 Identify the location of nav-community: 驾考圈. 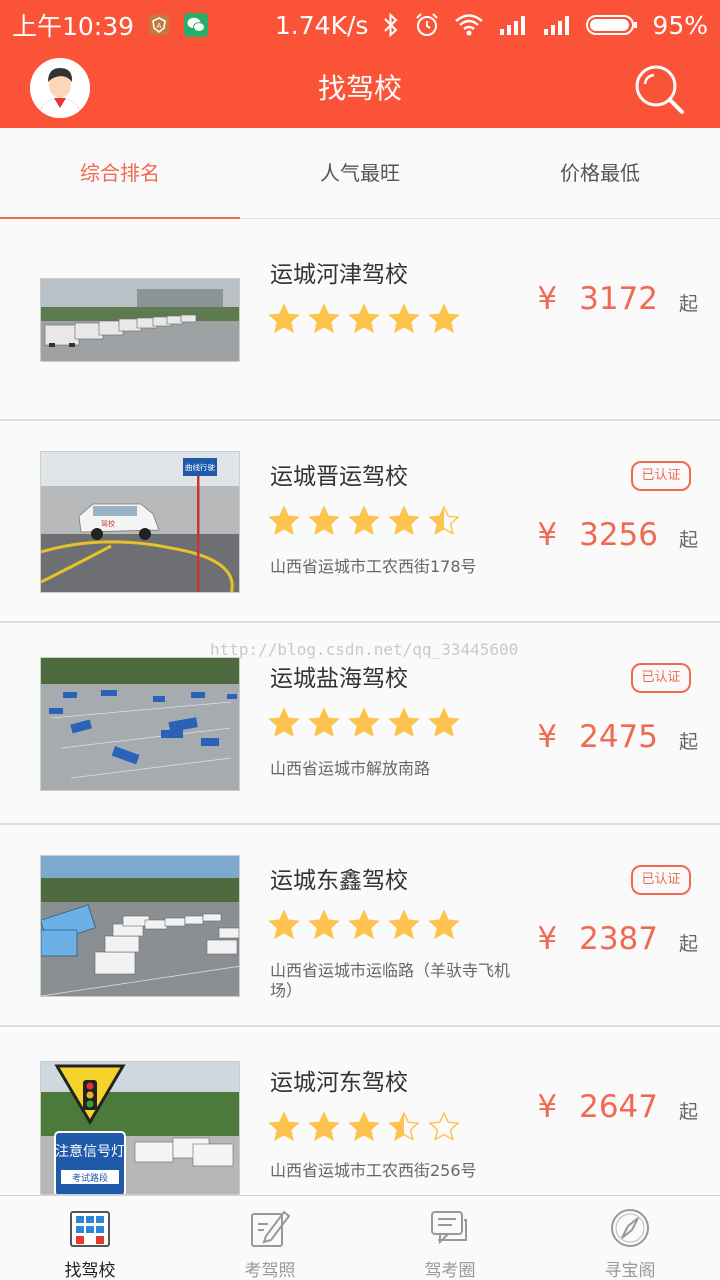
(450, 1238).